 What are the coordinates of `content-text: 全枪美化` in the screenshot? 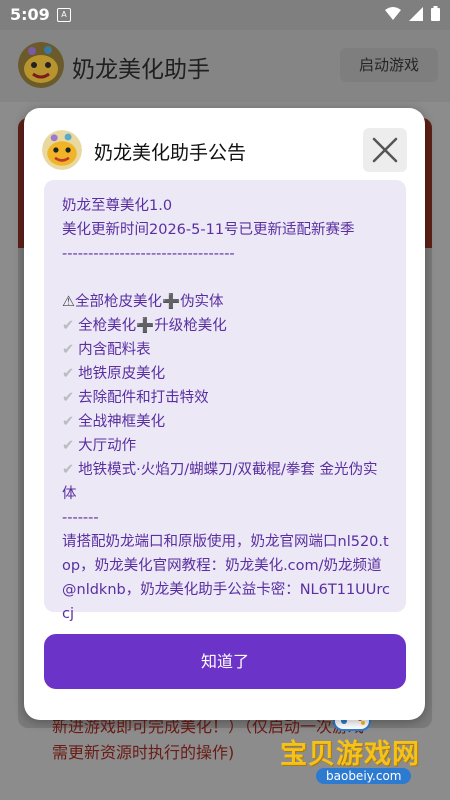 It's located at (107, 326).